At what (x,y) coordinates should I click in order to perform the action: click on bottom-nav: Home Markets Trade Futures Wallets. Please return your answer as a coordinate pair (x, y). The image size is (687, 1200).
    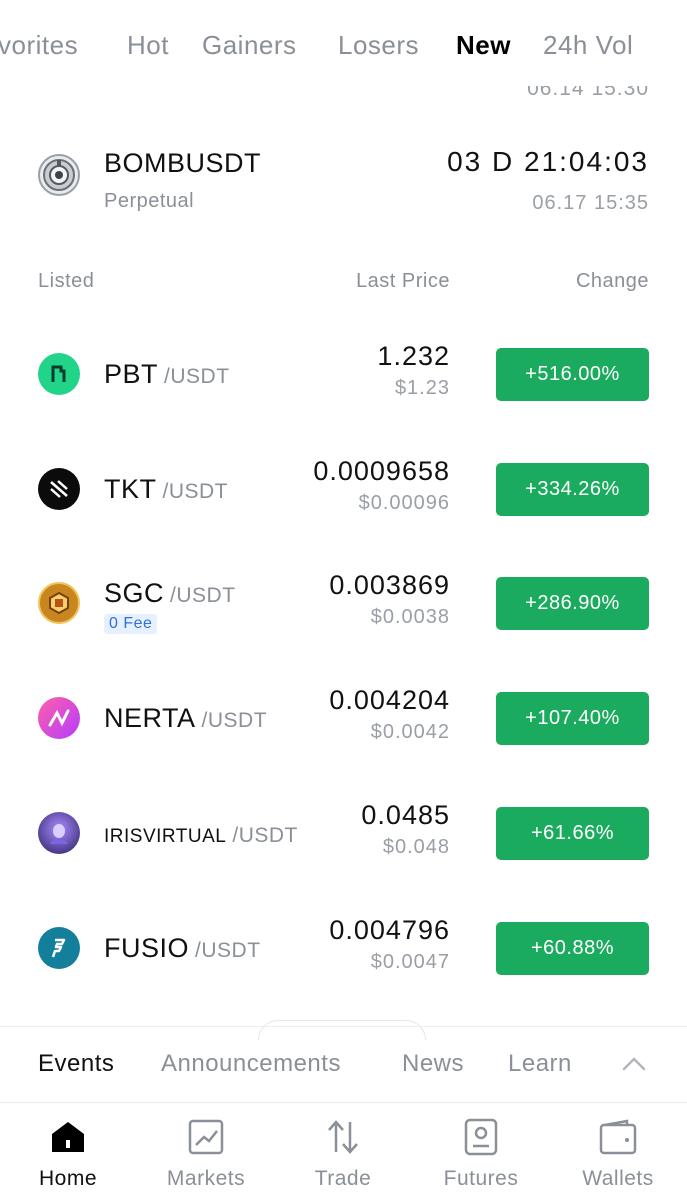
    Looking at the image, I should click on (343, 1151).